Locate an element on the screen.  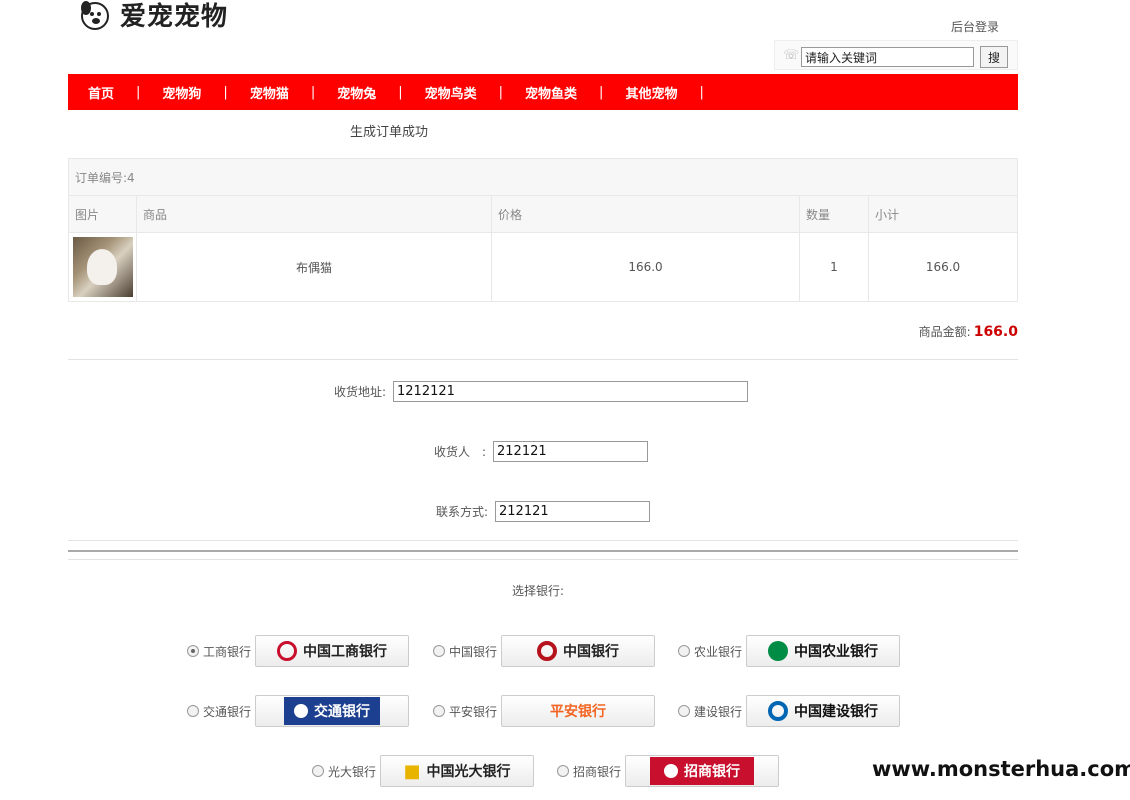
bank-logo-abc: 中国农业银行 is located at coordinates (823, 651).